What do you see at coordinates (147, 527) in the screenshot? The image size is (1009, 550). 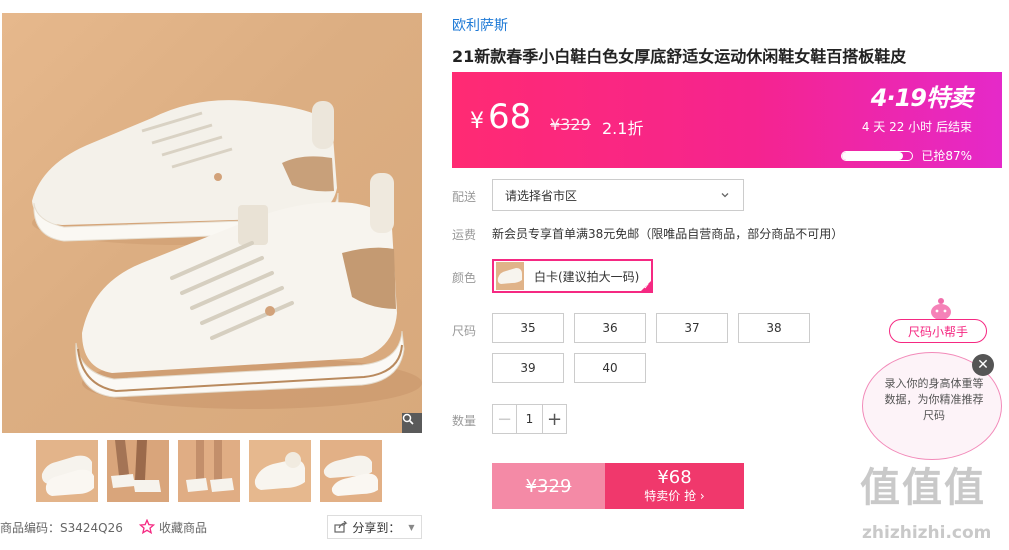 I see `star-icon` at bounding box center [147, 527].